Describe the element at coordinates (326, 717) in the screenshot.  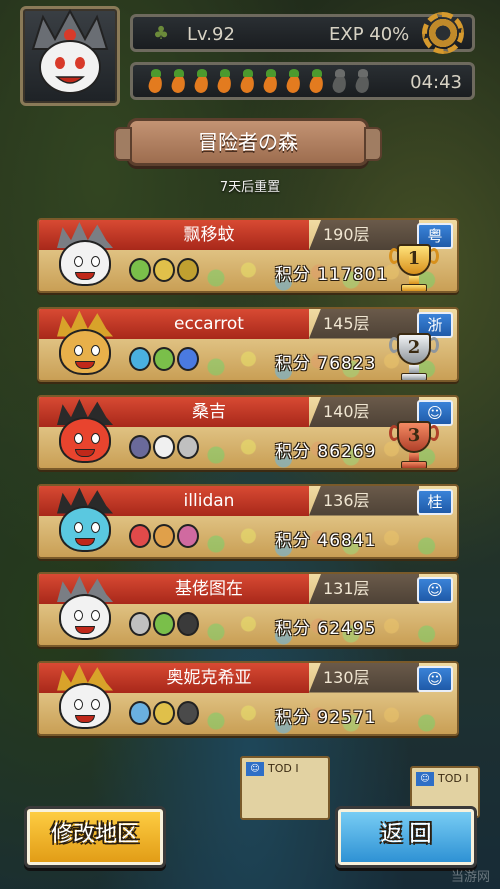
I see `score-text: 积分 92571` at that location.